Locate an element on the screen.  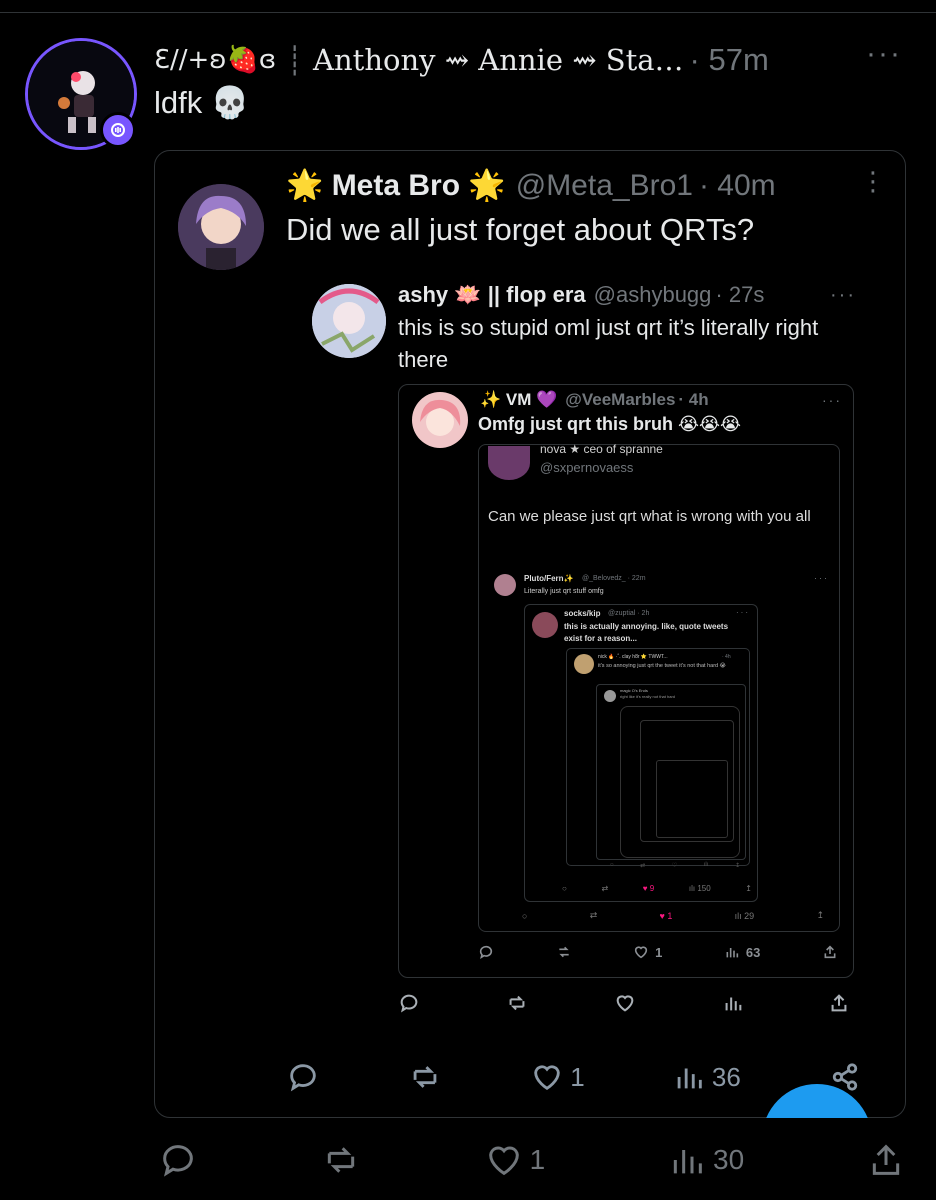
metabro-avatar is located at coordinates (221, 227).